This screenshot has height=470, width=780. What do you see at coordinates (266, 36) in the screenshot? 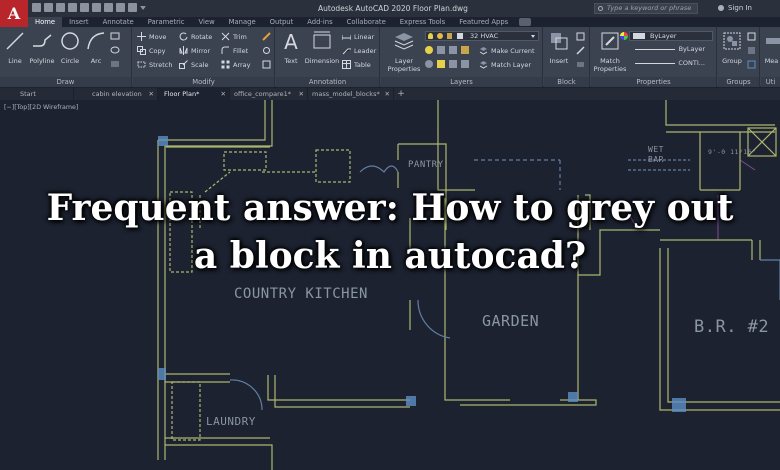
I see `erase-icon` at bounding box center [266, 36].